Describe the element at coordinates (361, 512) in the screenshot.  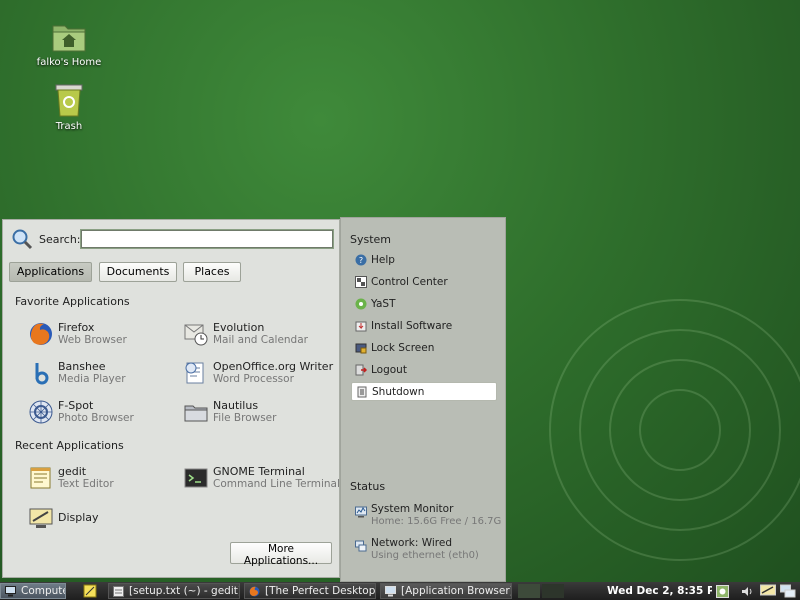
I see `system-monitor-icon` at that location.